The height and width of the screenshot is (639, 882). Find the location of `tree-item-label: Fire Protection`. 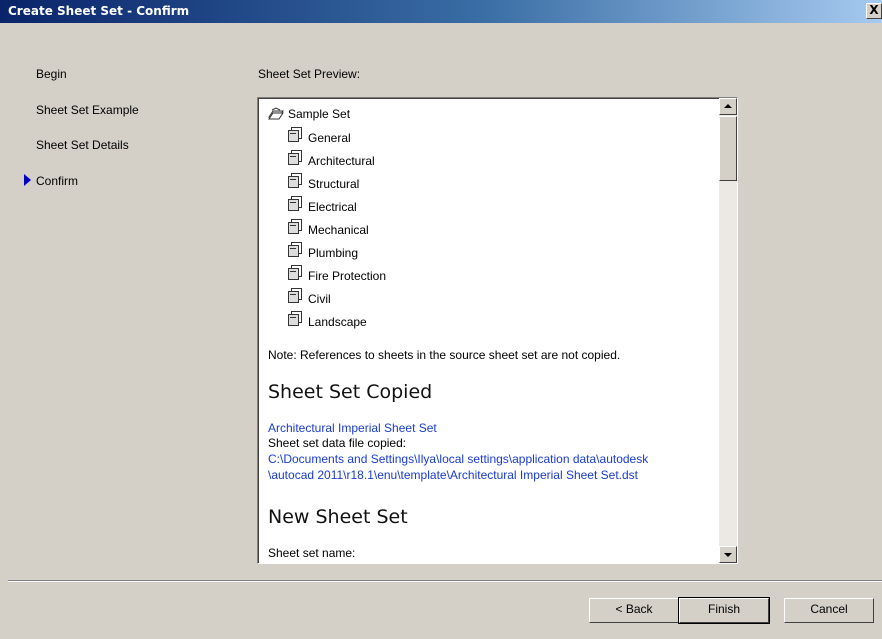

tree-item-label: Fire Protection is located at coordinates (347, 276).